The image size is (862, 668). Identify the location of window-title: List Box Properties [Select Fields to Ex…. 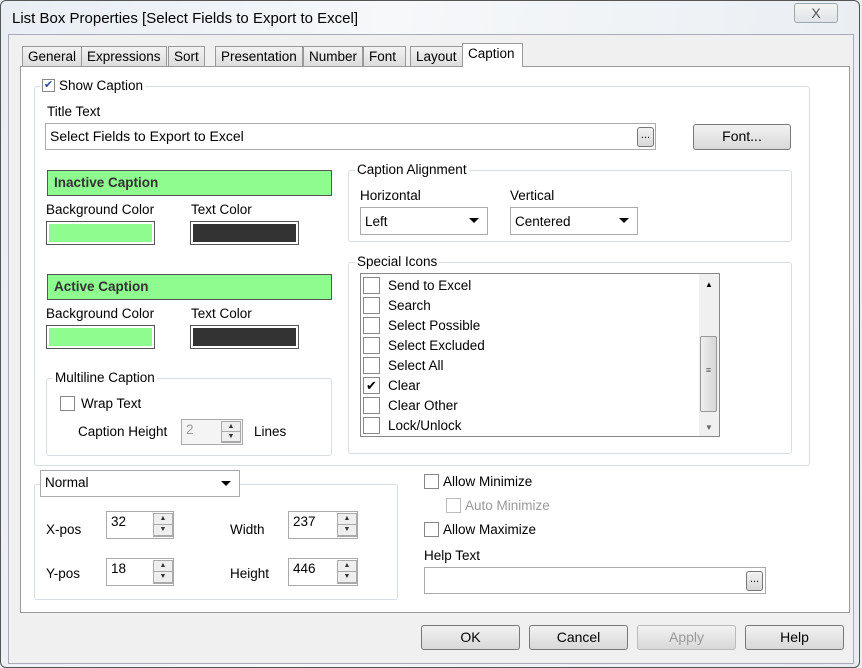
(185, 18).